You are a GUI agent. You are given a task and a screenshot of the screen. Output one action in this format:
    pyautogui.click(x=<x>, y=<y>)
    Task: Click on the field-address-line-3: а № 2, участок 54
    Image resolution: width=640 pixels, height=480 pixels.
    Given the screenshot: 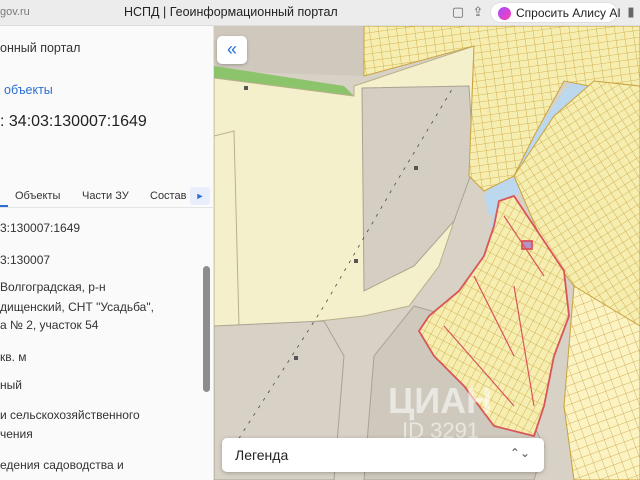 What is the action you would take?
    pyautogui.click(x=49, y=325)
    